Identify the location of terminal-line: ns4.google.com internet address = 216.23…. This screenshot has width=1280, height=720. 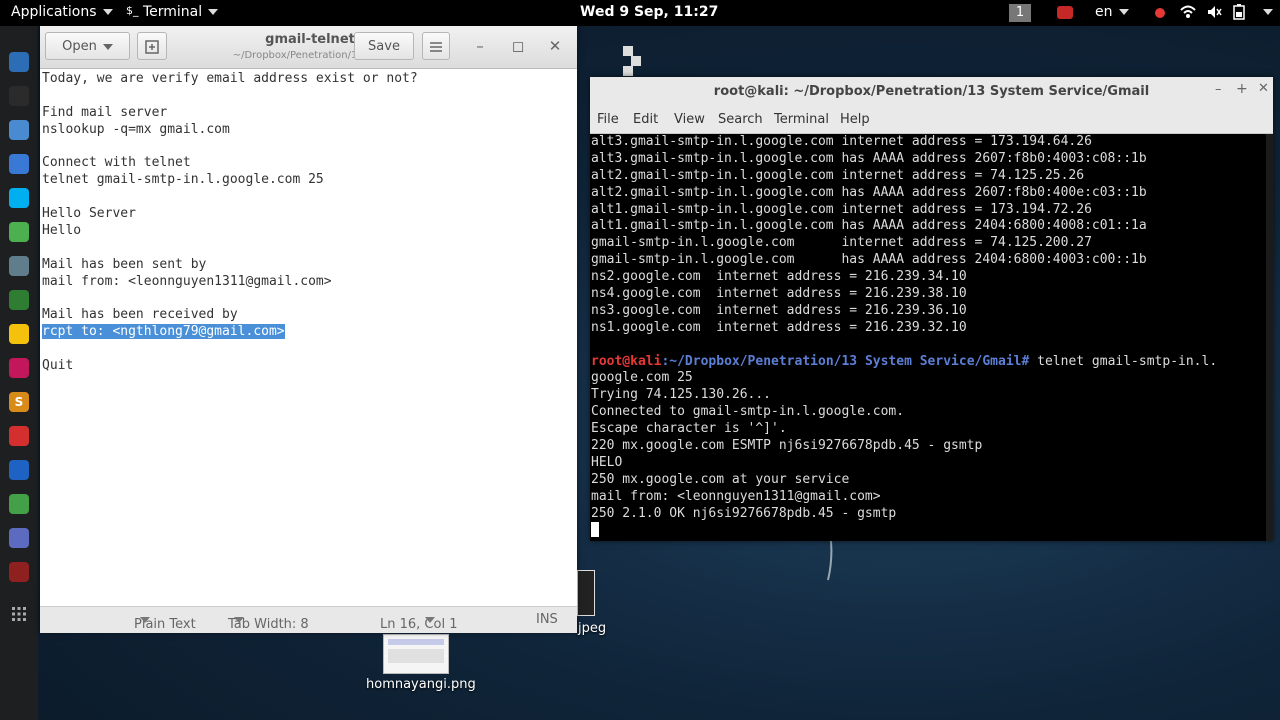
(779, 294).